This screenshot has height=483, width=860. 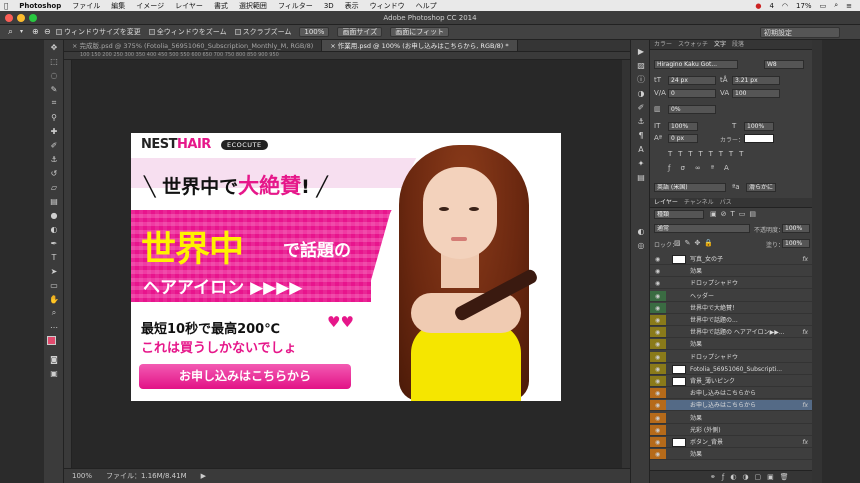 I want to click on layer-row: ◉ お申し込みはこちらから, so click(x=731, y=394).